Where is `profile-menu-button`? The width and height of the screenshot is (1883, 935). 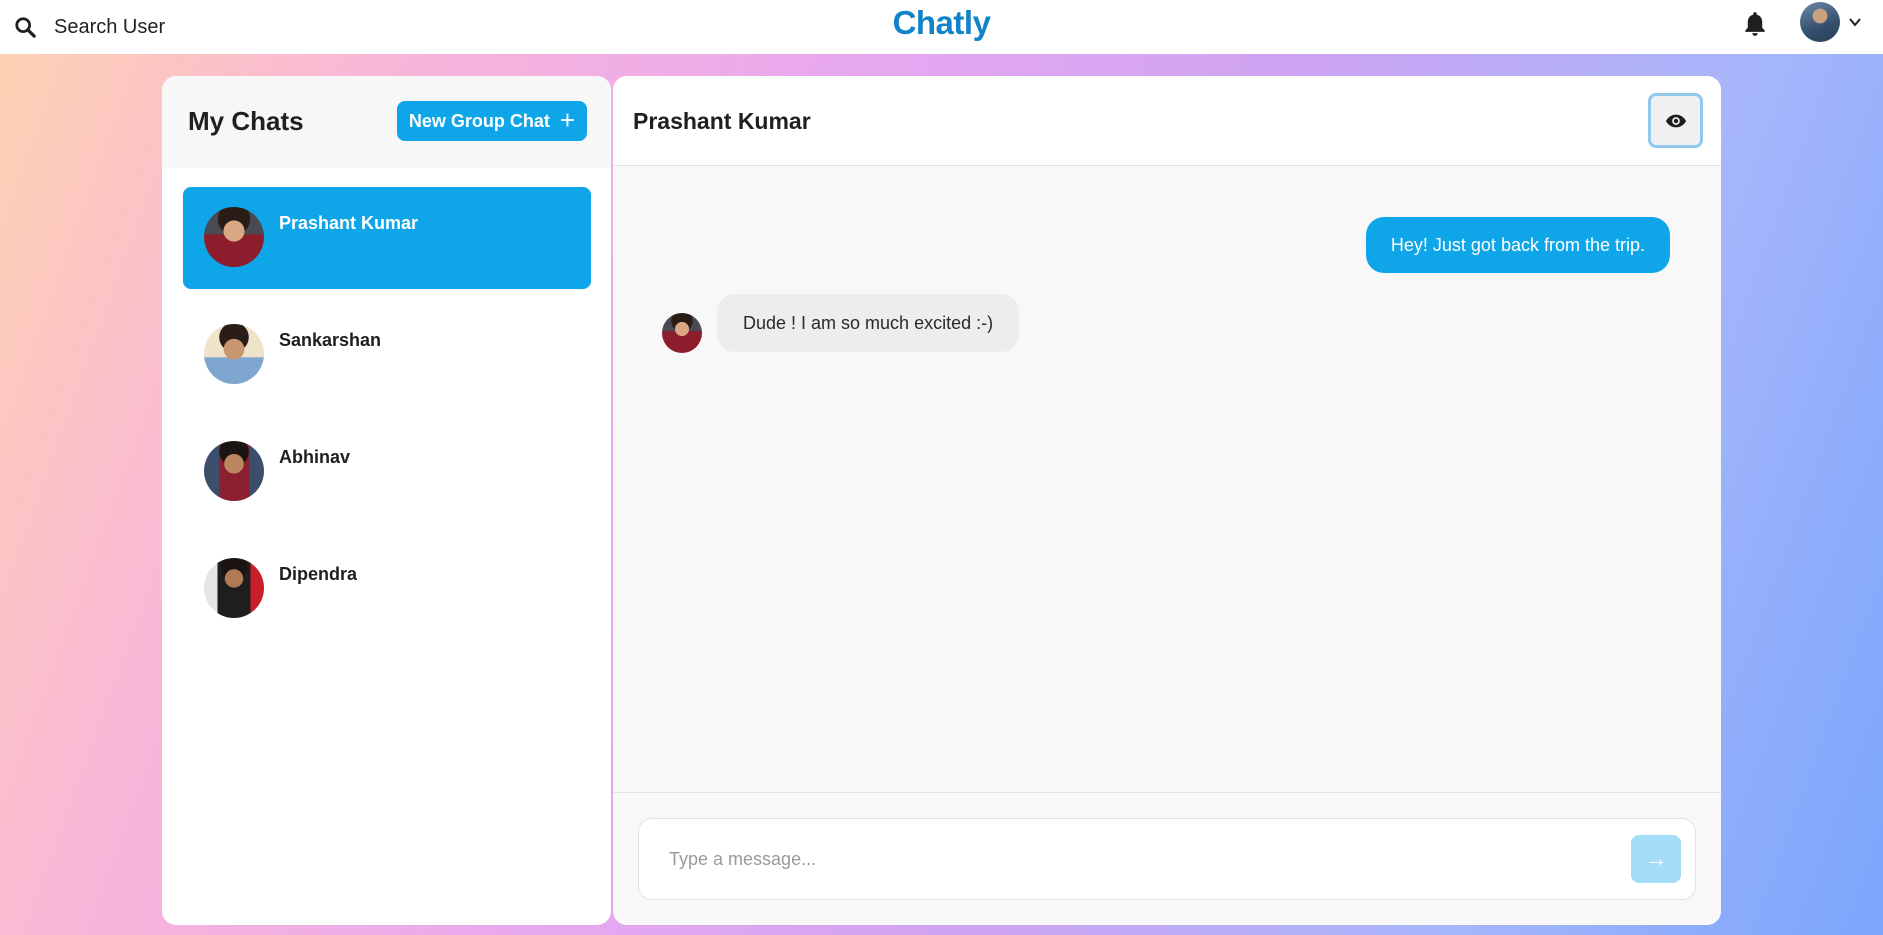 profile-menu-button is located at coordinates (1831, 22).